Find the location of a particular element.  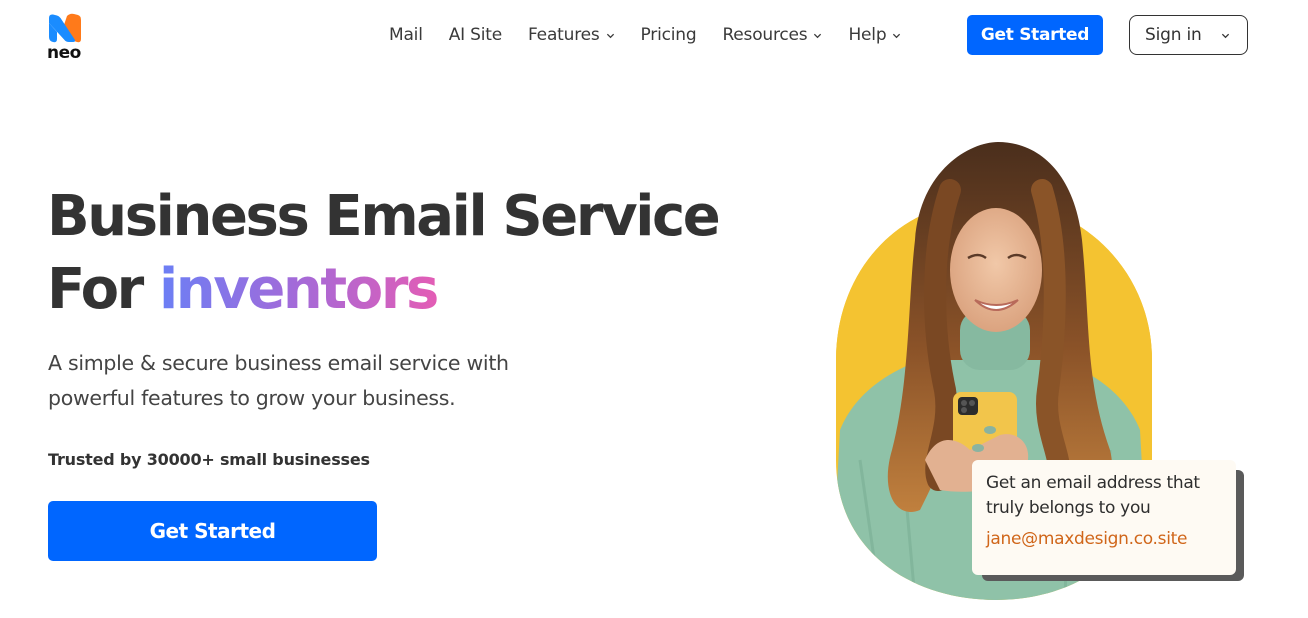

hero-title: Business Email Service For inventors is located at coordinates (384, 253).